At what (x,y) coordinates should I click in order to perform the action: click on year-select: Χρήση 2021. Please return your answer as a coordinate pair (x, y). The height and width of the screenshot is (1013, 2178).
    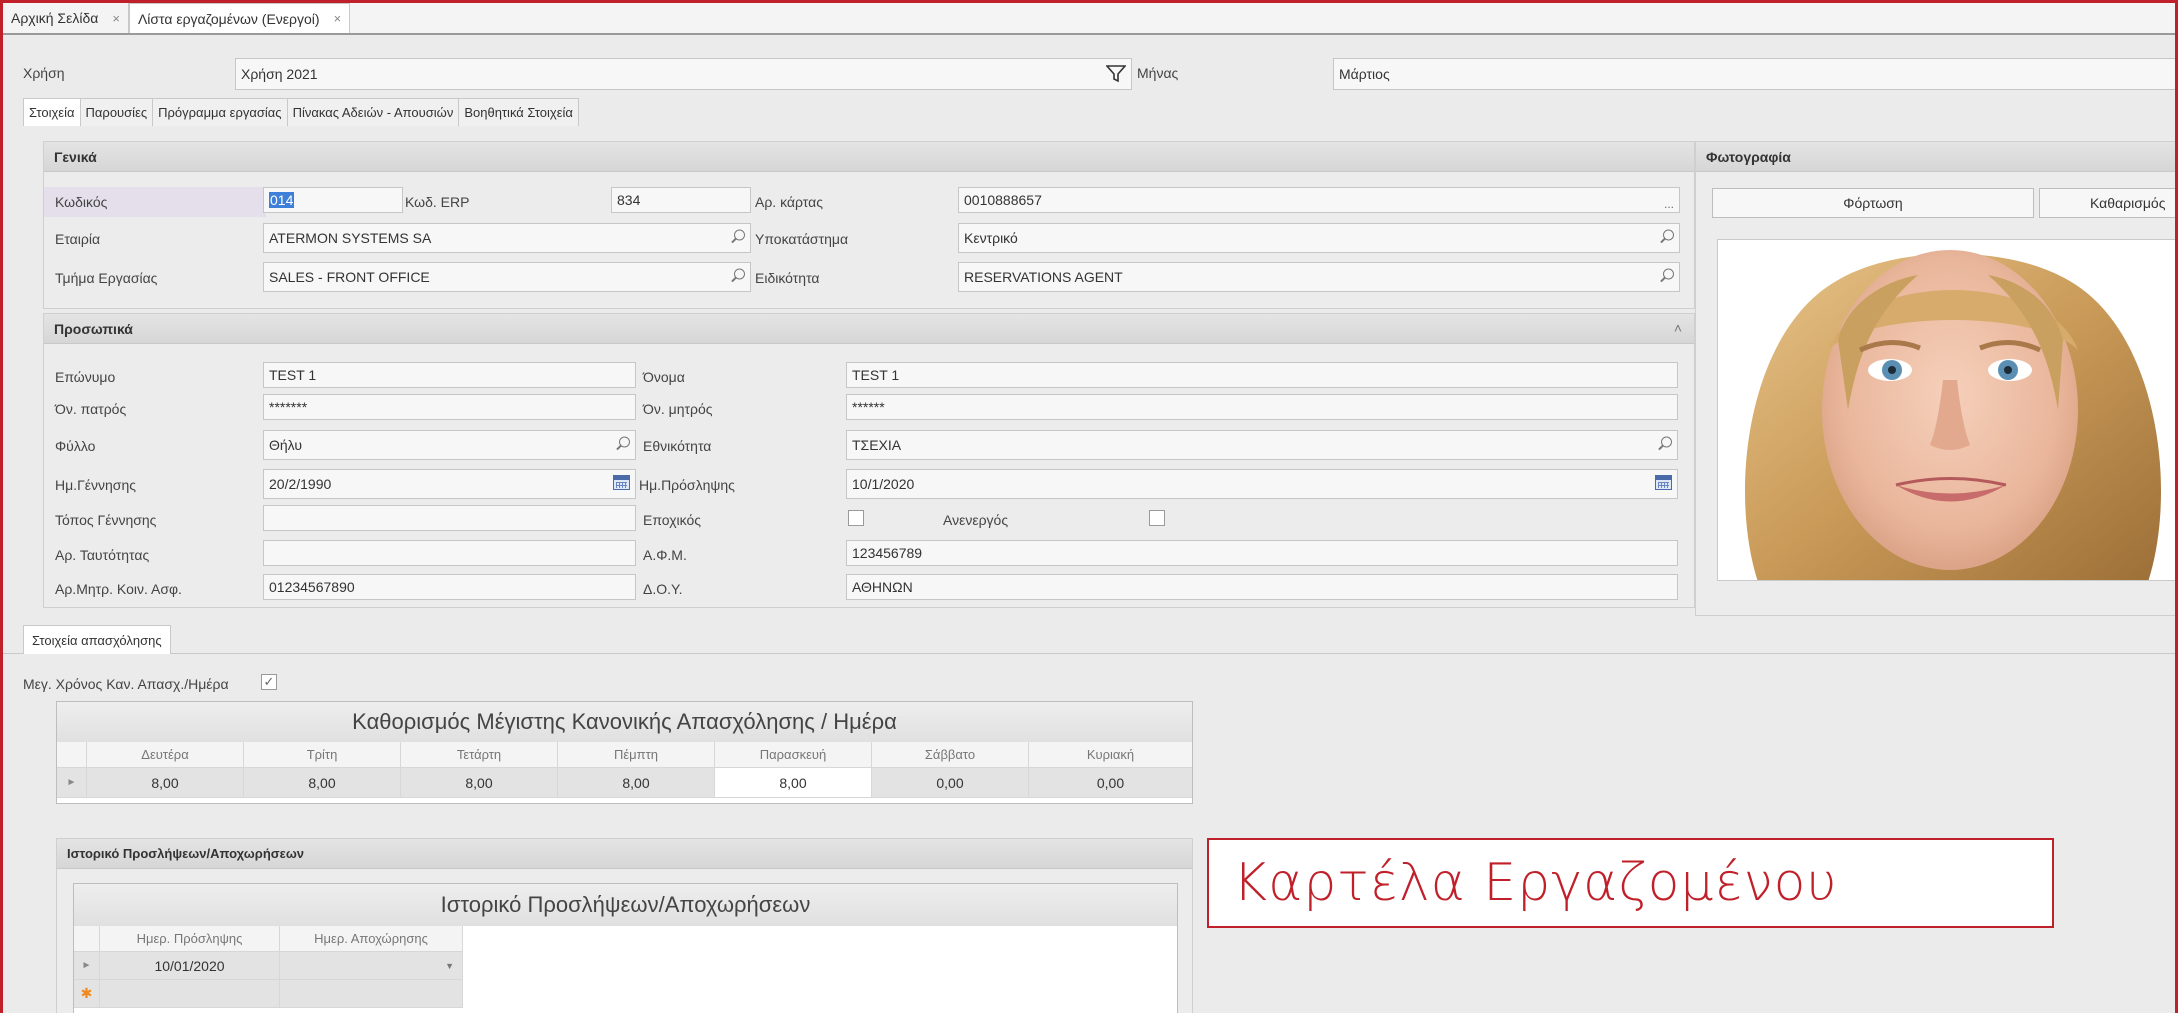
    Looking at the image, I should click on (683, 74).